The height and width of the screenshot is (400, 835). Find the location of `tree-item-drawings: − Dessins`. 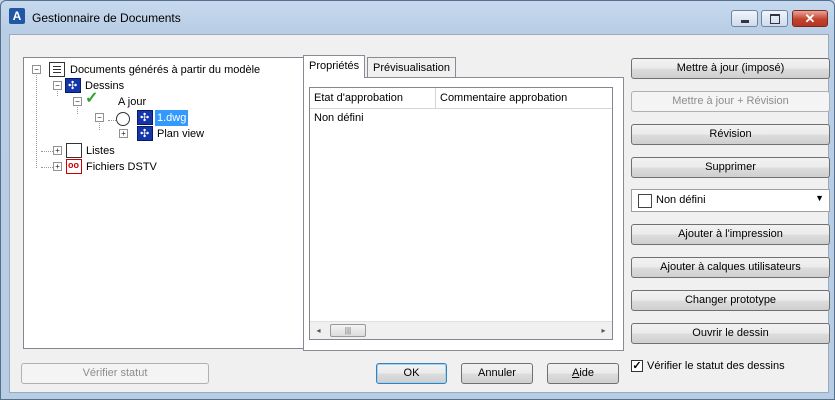

tree-item-drawings: − Dessins is located at coordinates (153, 86).